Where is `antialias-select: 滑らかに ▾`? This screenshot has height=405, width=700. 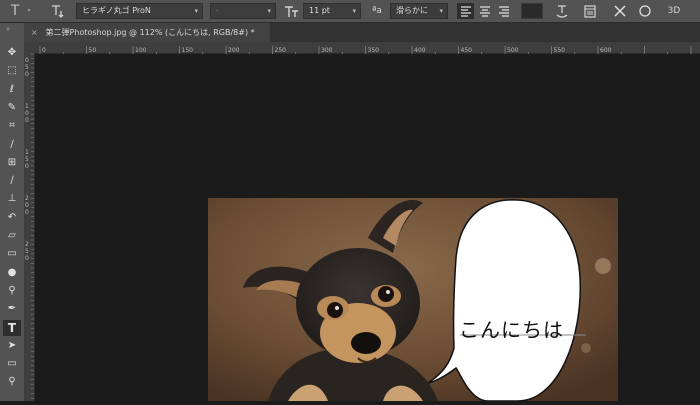 antialias-select: 滑らかに ▾ is located at coordinates (419, 11).